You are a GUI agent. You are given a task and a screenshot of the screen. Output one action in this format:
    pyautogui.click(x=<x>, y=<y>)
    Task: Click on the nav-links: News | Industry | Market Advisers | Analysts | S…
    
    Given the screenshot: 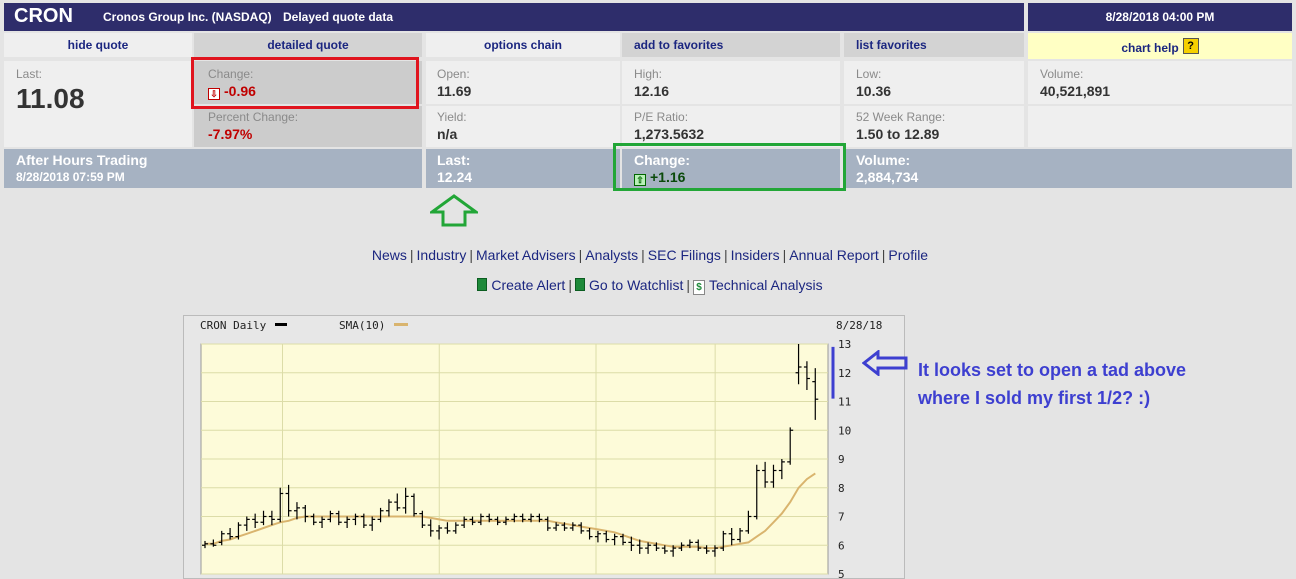 What is the action you would take?
    pyautogui.click(x=650, y=255)
    